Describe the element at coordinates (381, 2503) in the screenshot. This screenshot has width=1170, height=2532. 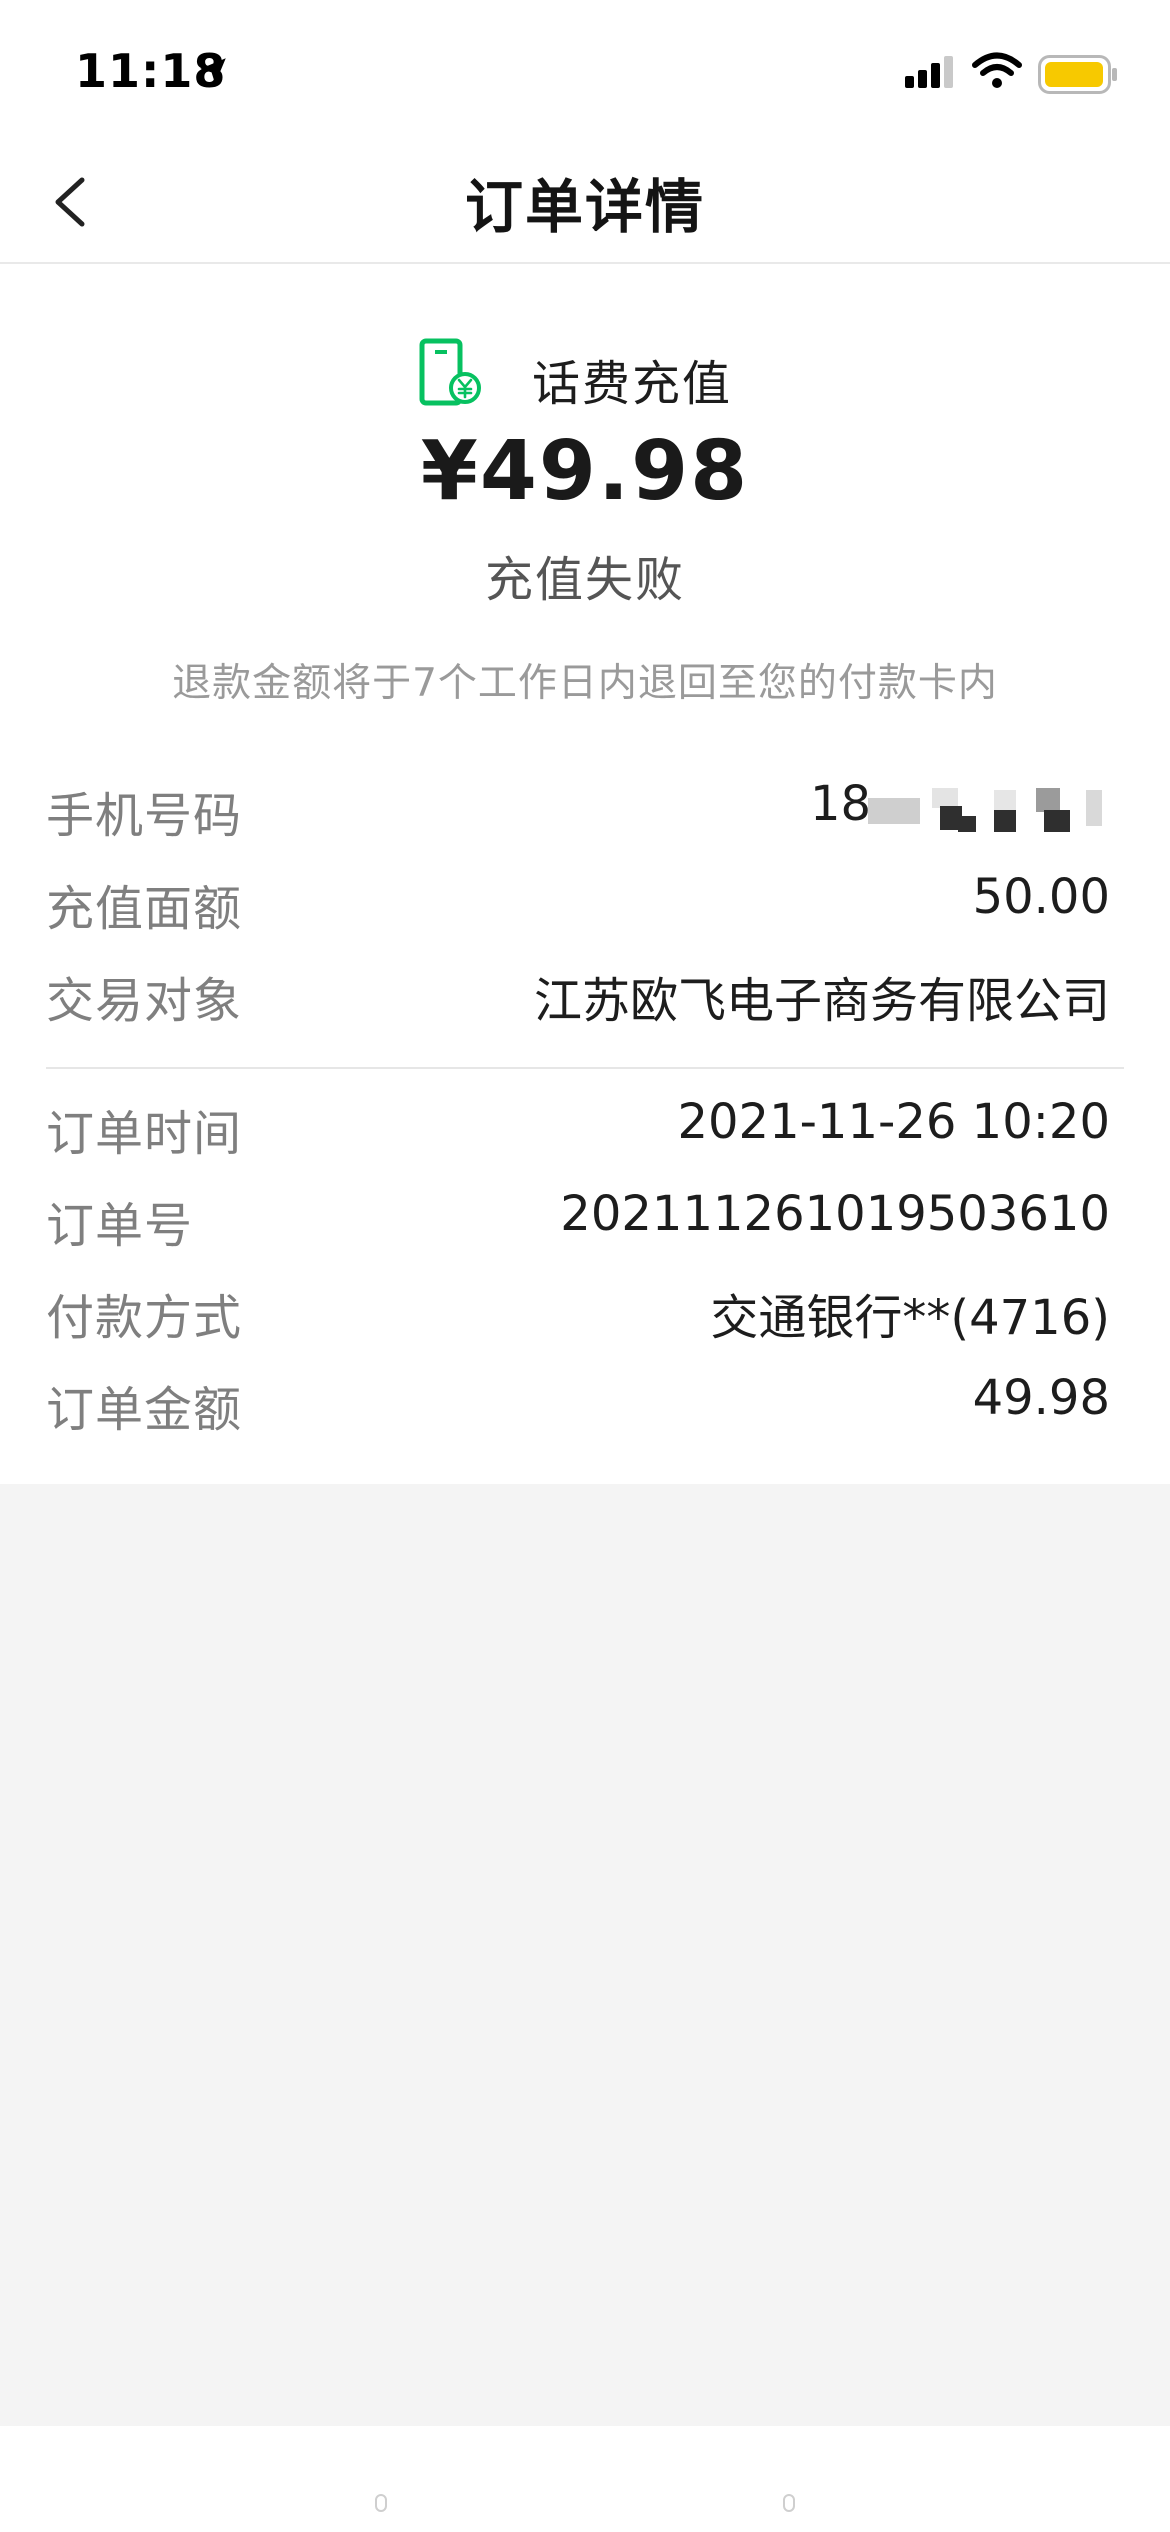
I see `home-indicator-left` at that location.